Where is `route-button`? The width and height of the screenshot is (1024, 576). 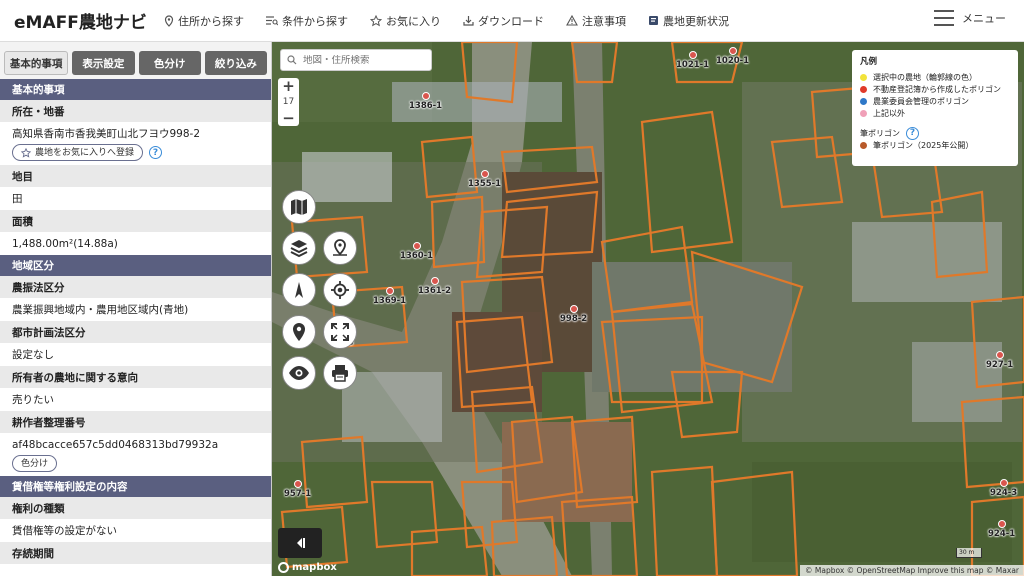 route-button is located at coordinates (340, 248).